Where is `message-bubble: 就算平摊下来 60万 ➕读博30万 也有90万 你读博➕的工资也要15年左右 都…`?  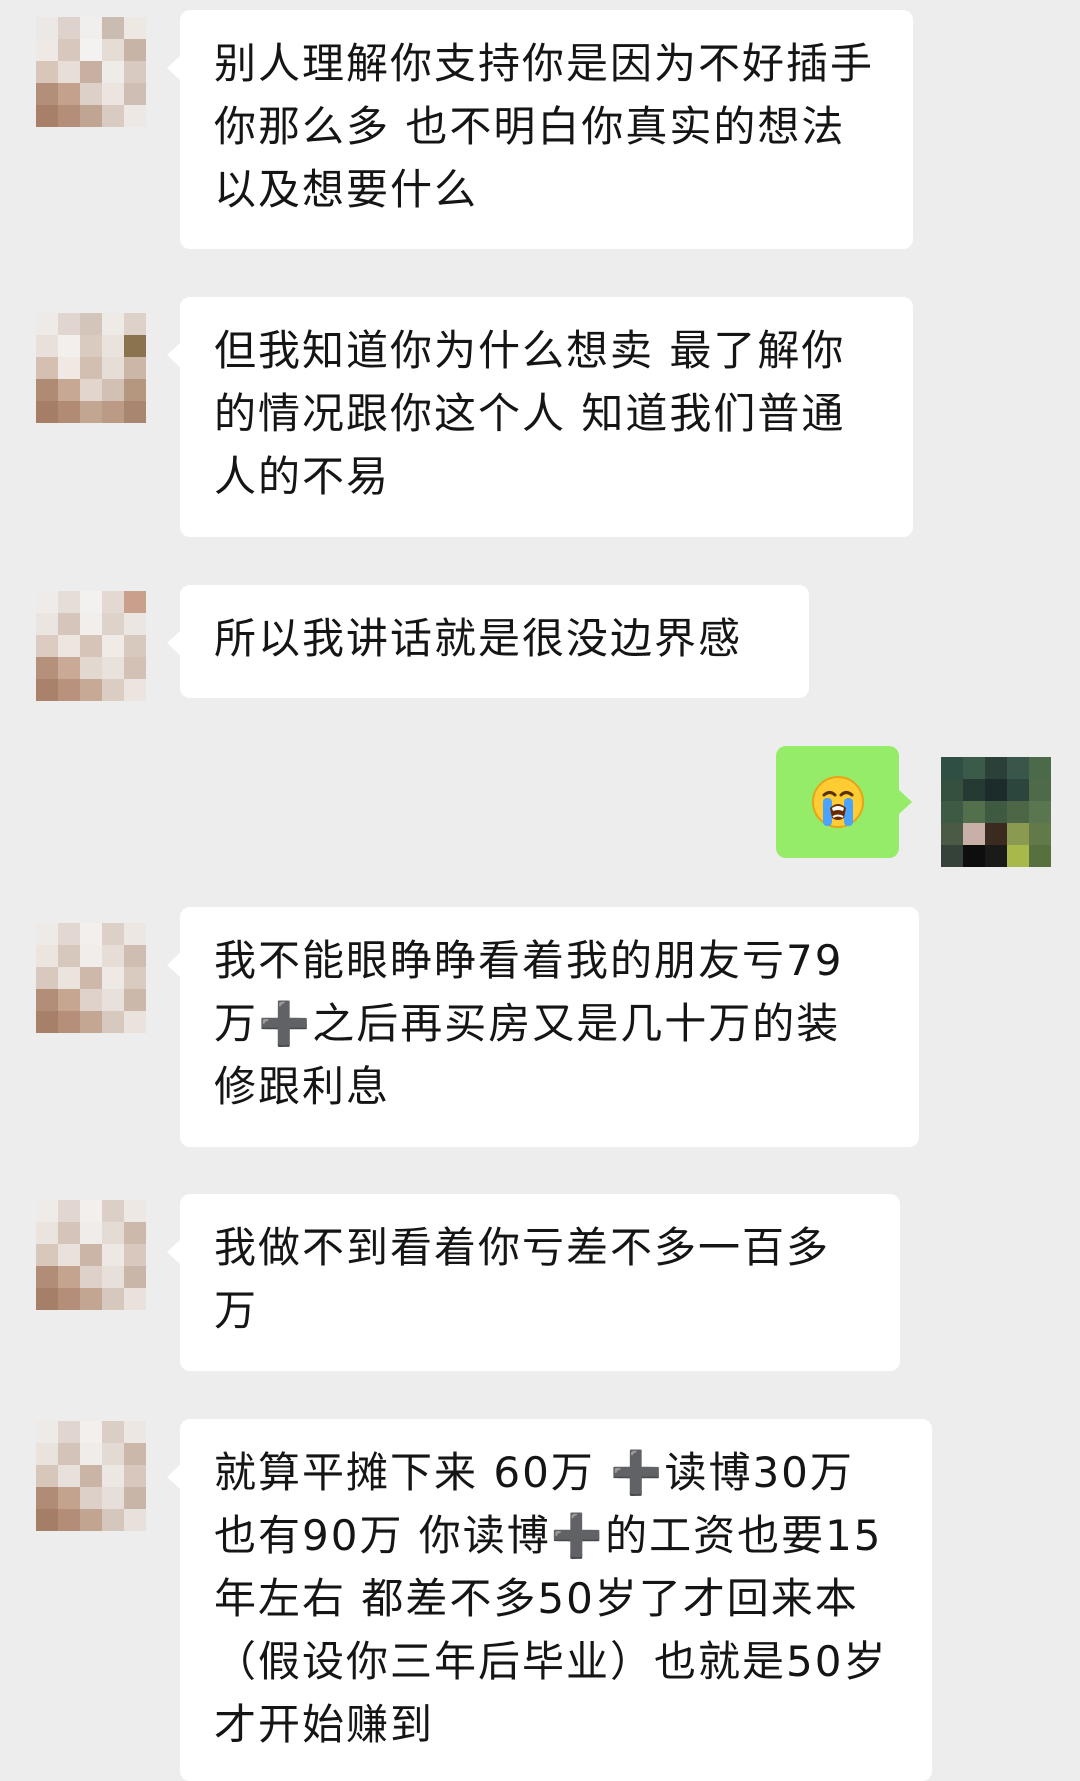
message-bubble: 就算平摊下来 60万 ➕读博30万 也有90万 你读博➕的工资也要15年左右 都… is located at coordinates (549, 1600).